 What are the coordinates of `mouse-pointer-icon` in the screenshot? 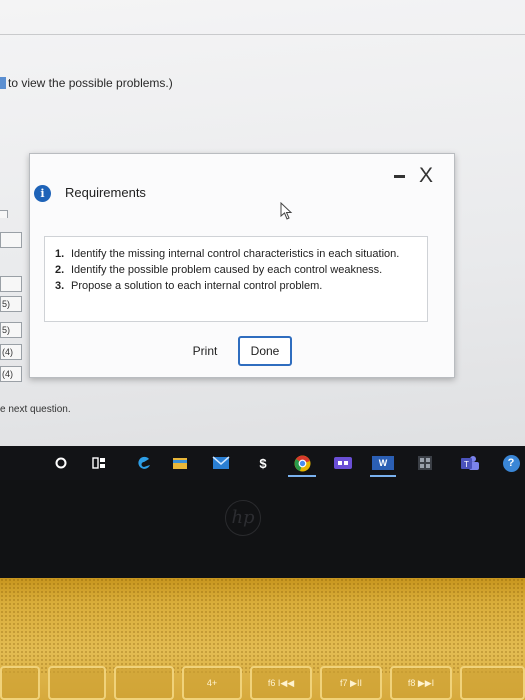 It's located at (286, 211).